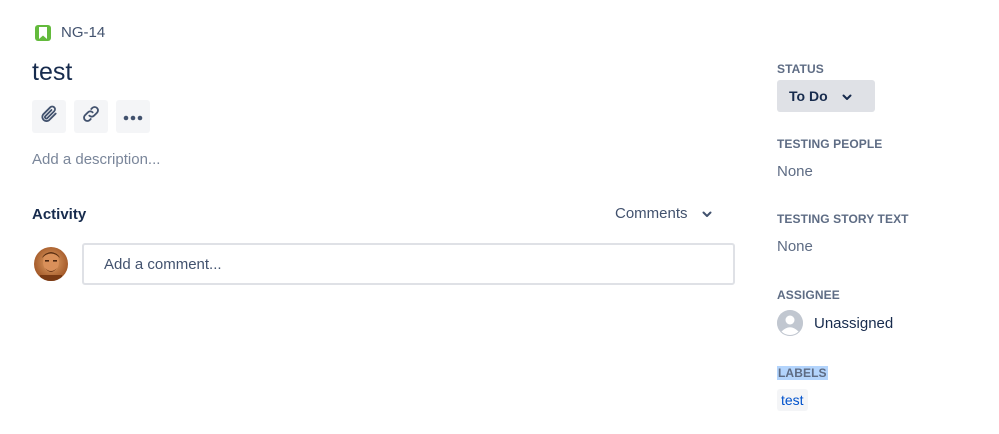  Describe the element at coordinates (43, 32) in the screenshot. I see `story-type-icon` at that location.